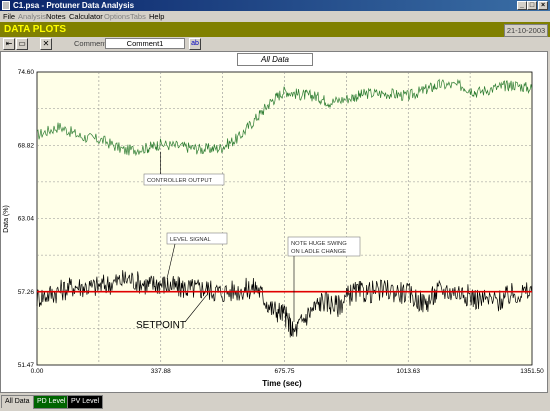 The width and height of the screenshot is (550, 411). What do you see at coordinates (6, 219) in the screenshot?
I see `y-axis-label: Data (%)` at bounding box center [6, 219].